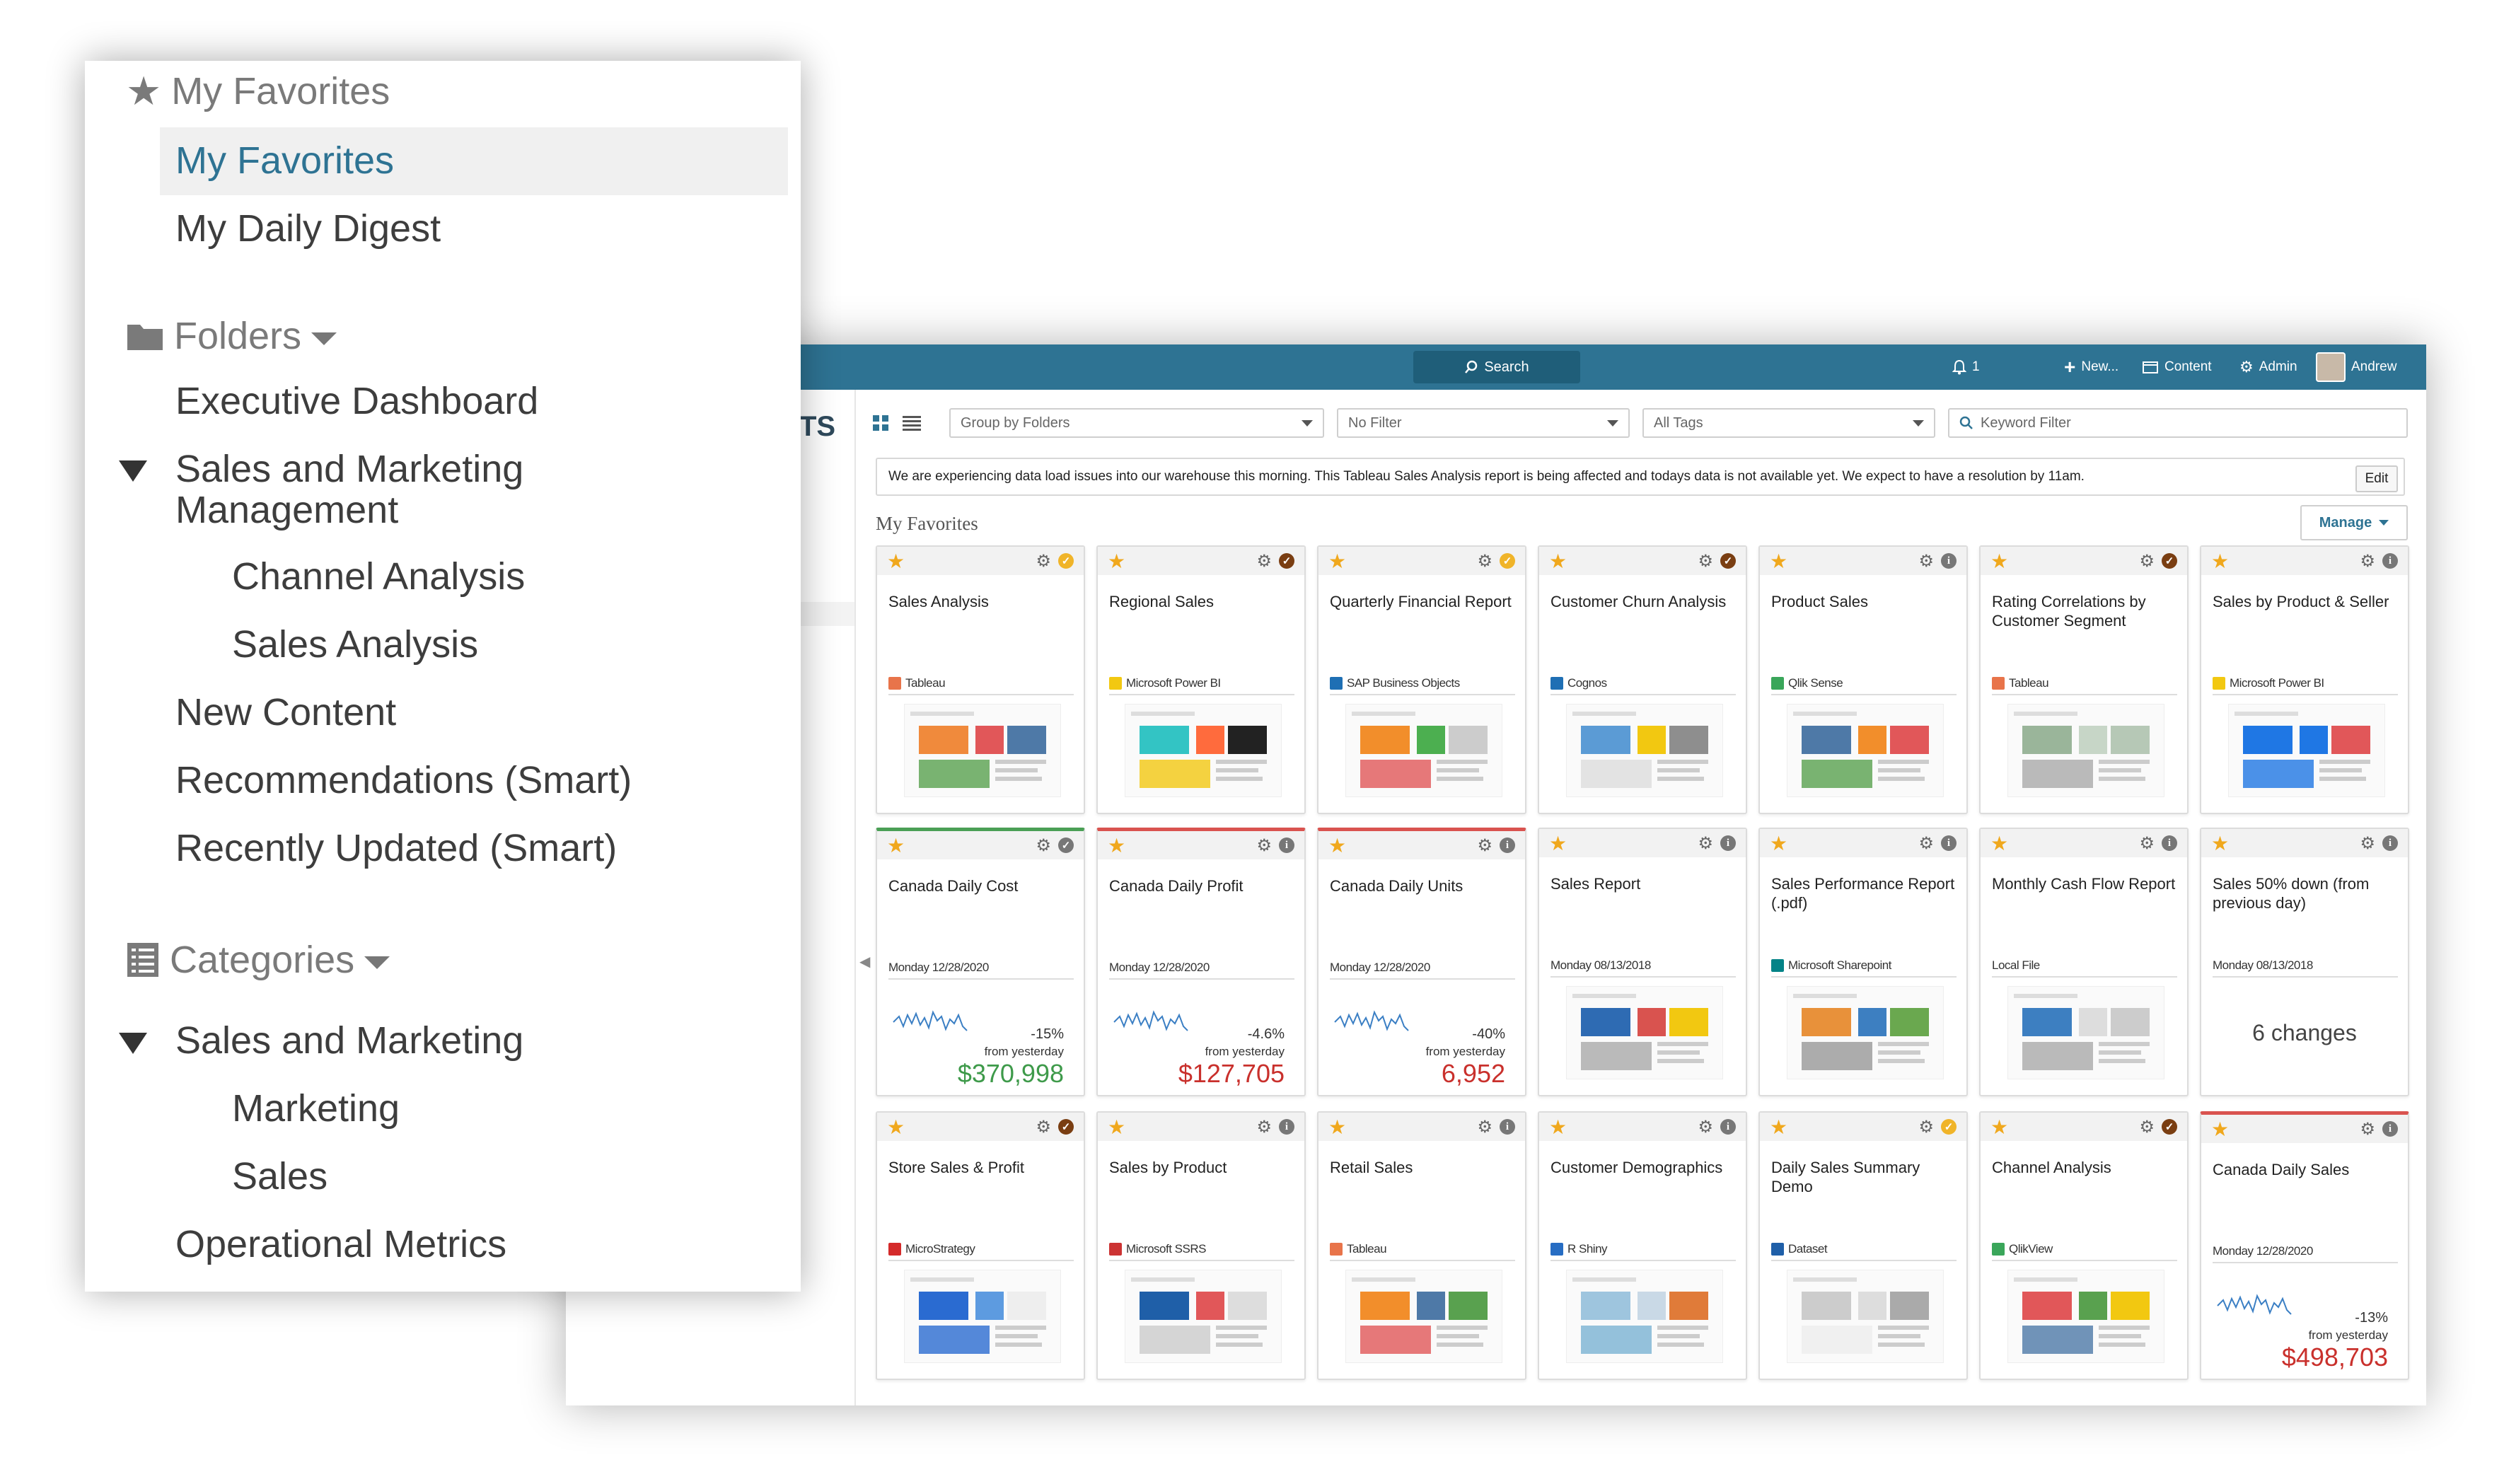  I want to click on report-card: ★ ⚙ ✓ Channel Analysis QlikView, so click(2084, 1245).